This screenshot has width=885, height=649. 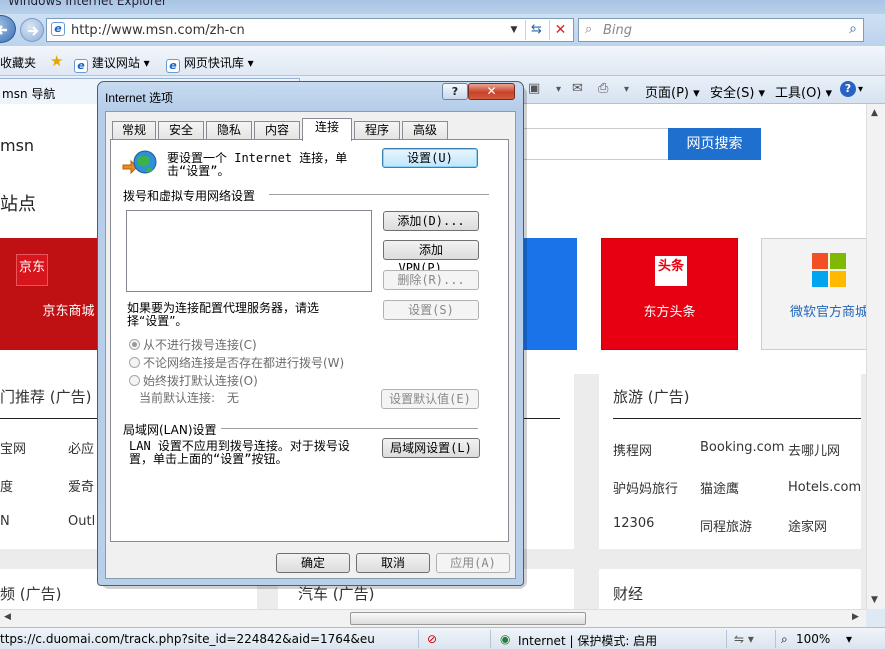 What do you see at coordinates (81, 521) in the screenshot?
I see `link: Outl` at bounding box center [81, 521].